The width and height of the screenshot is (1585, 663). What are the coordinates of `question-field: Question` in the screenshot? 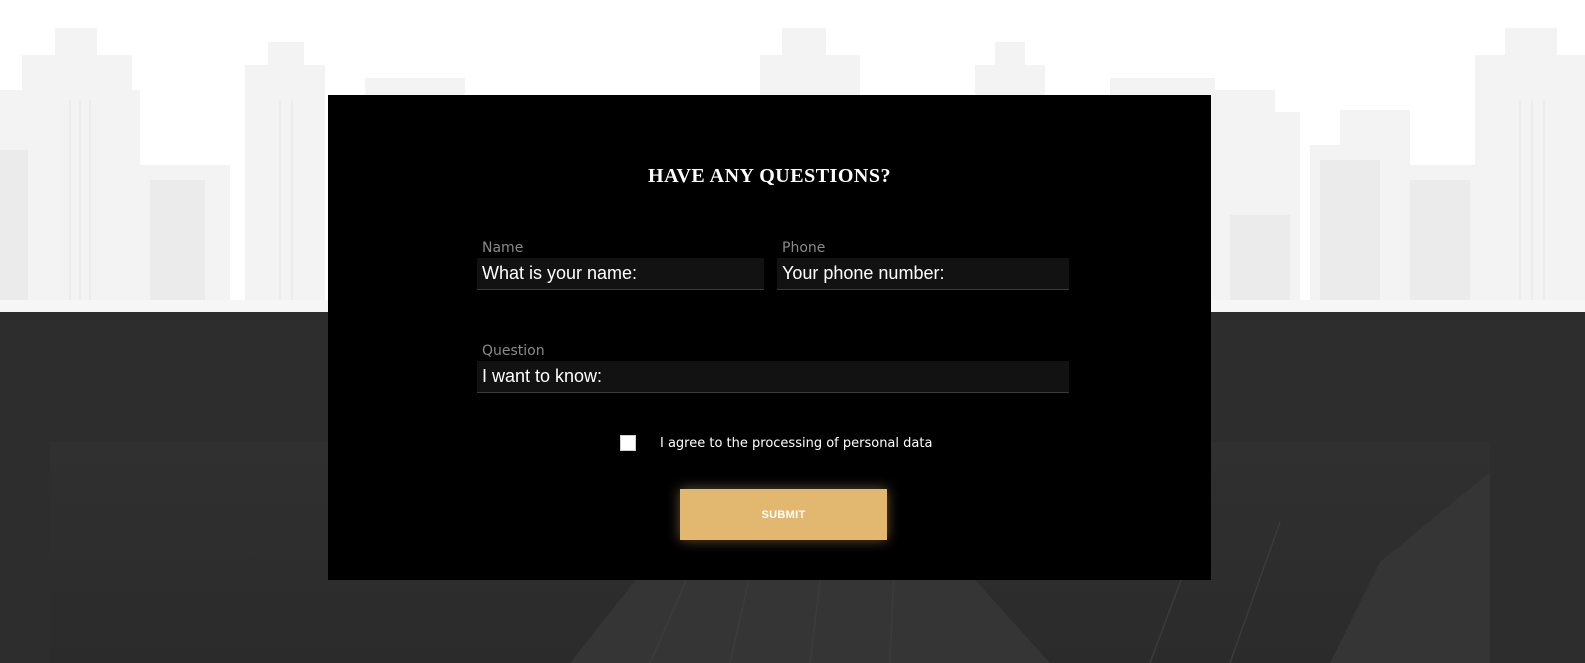 It's located at (773, 367).